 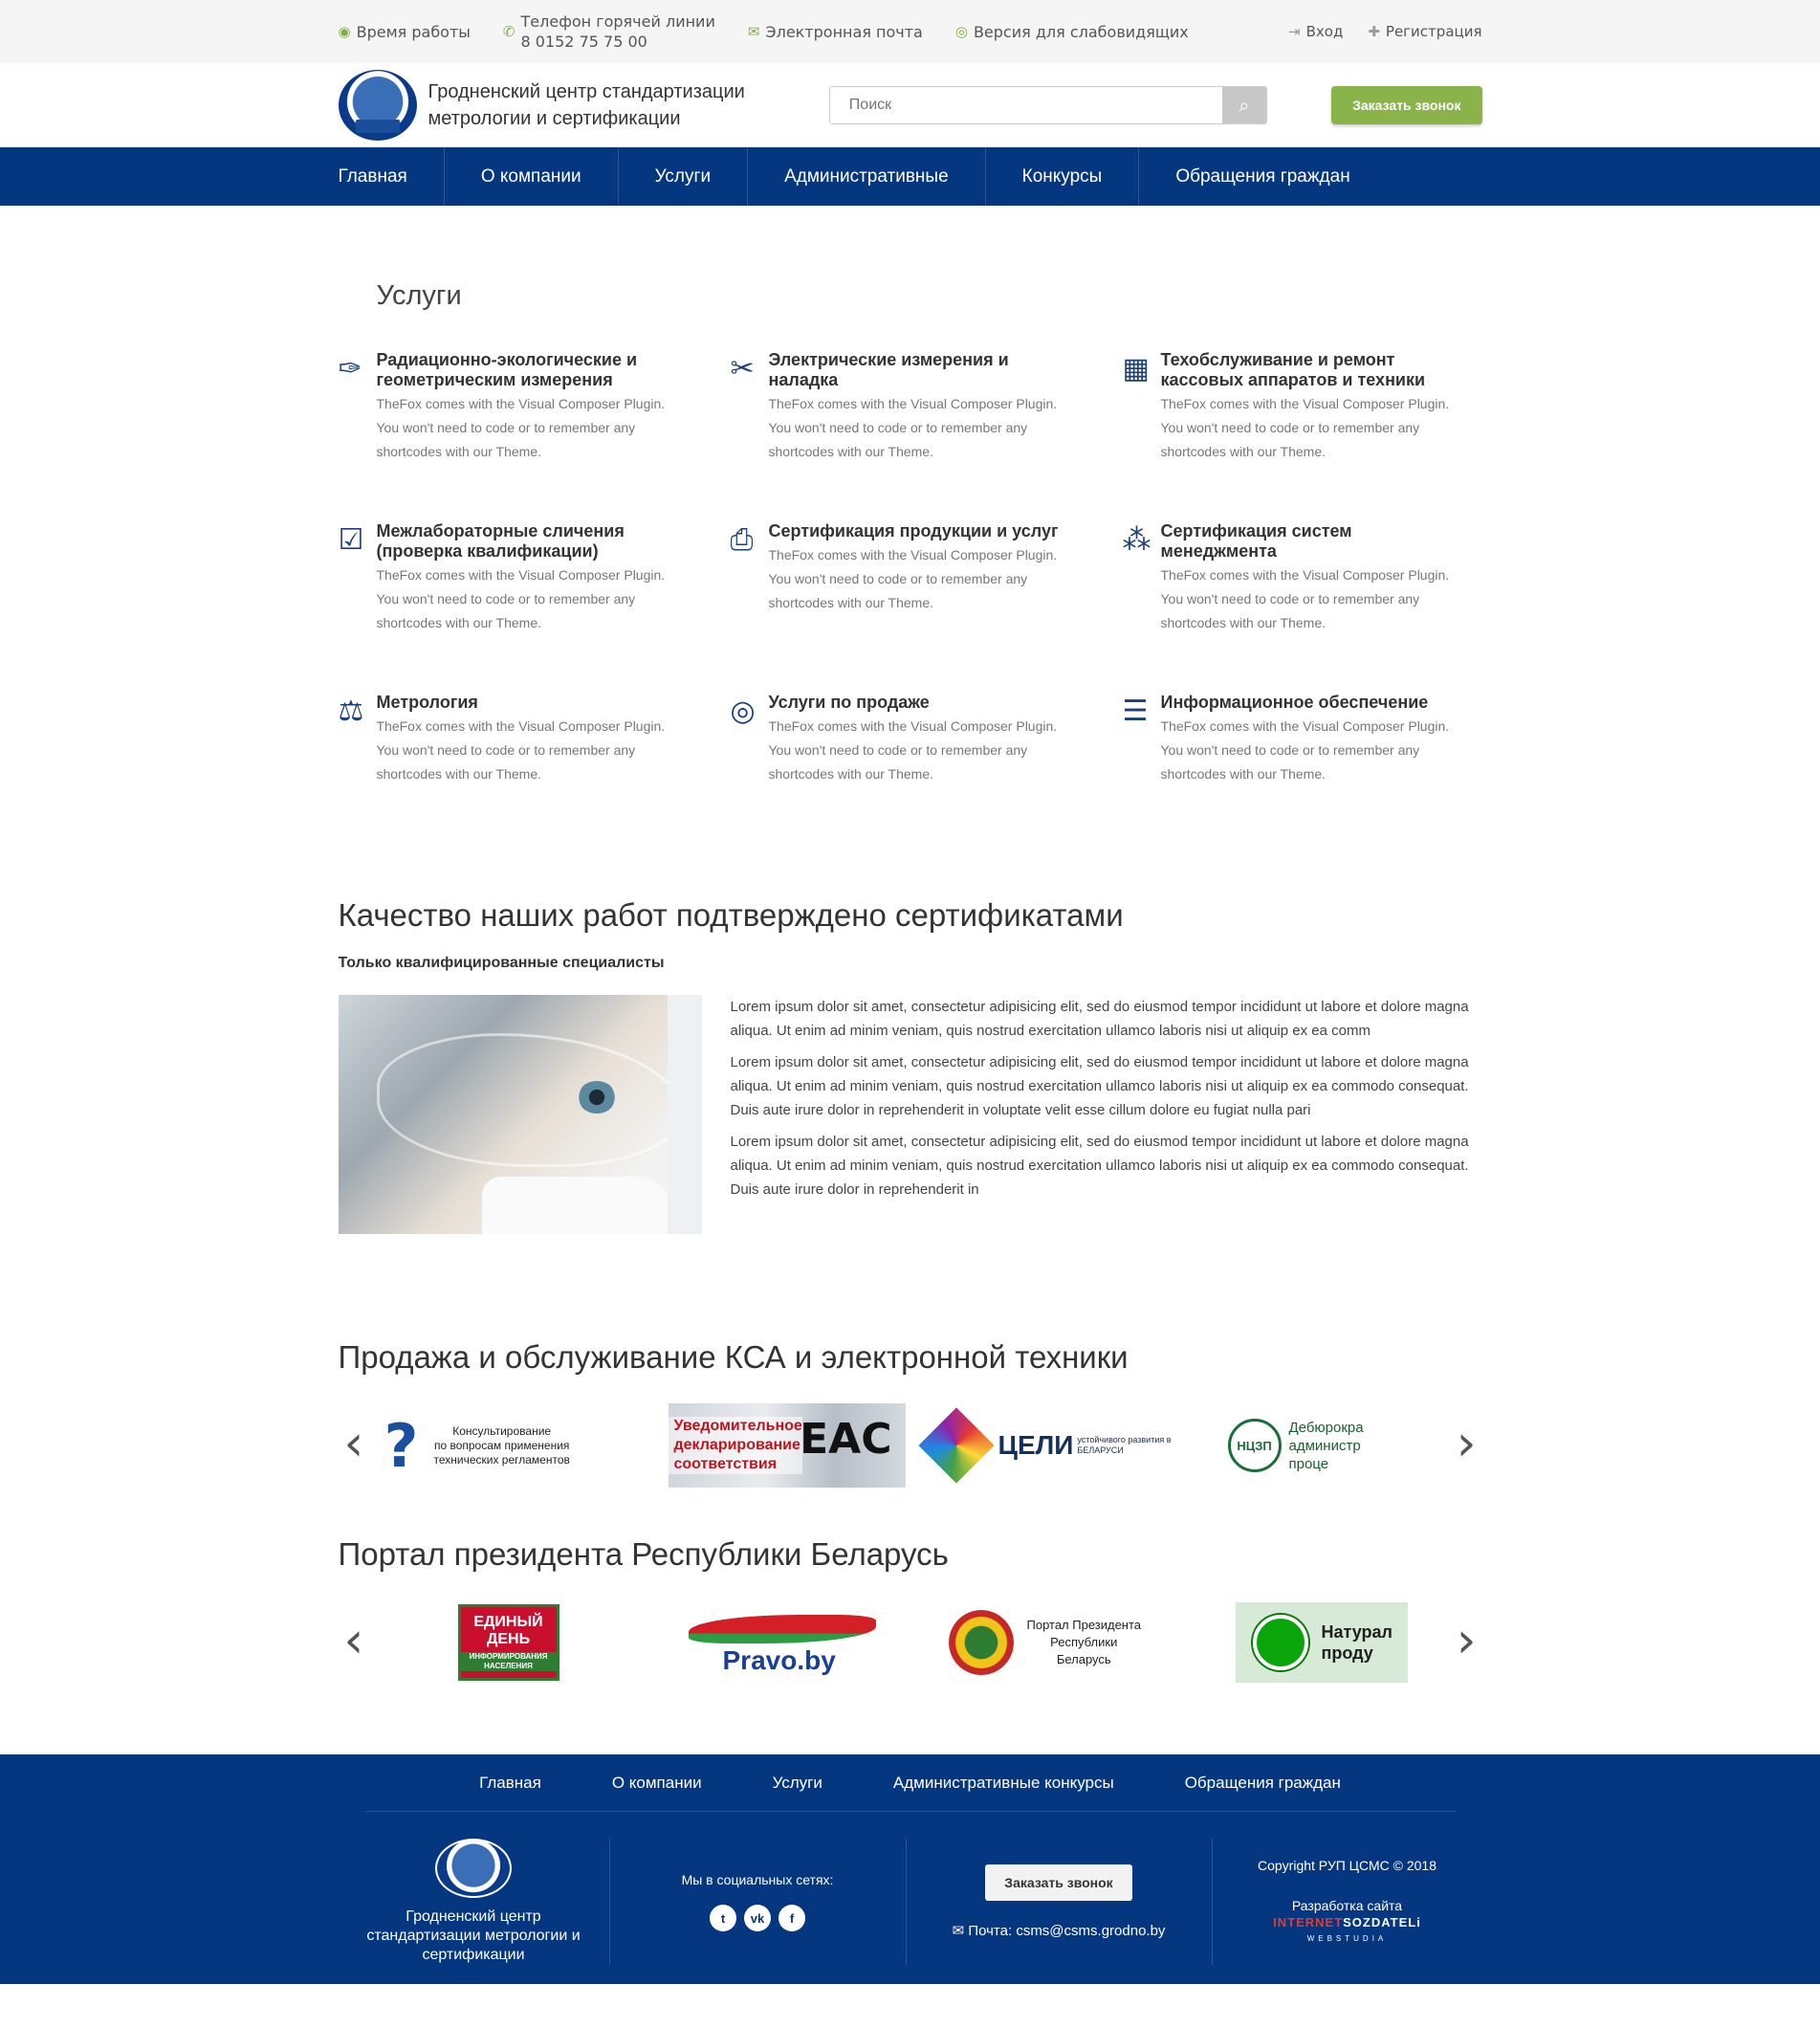 What do you see at coordinates (405, 32) in the screenshot?
I see `work-hours-link: ◉ Время работы` at bounding box center [405, 32].